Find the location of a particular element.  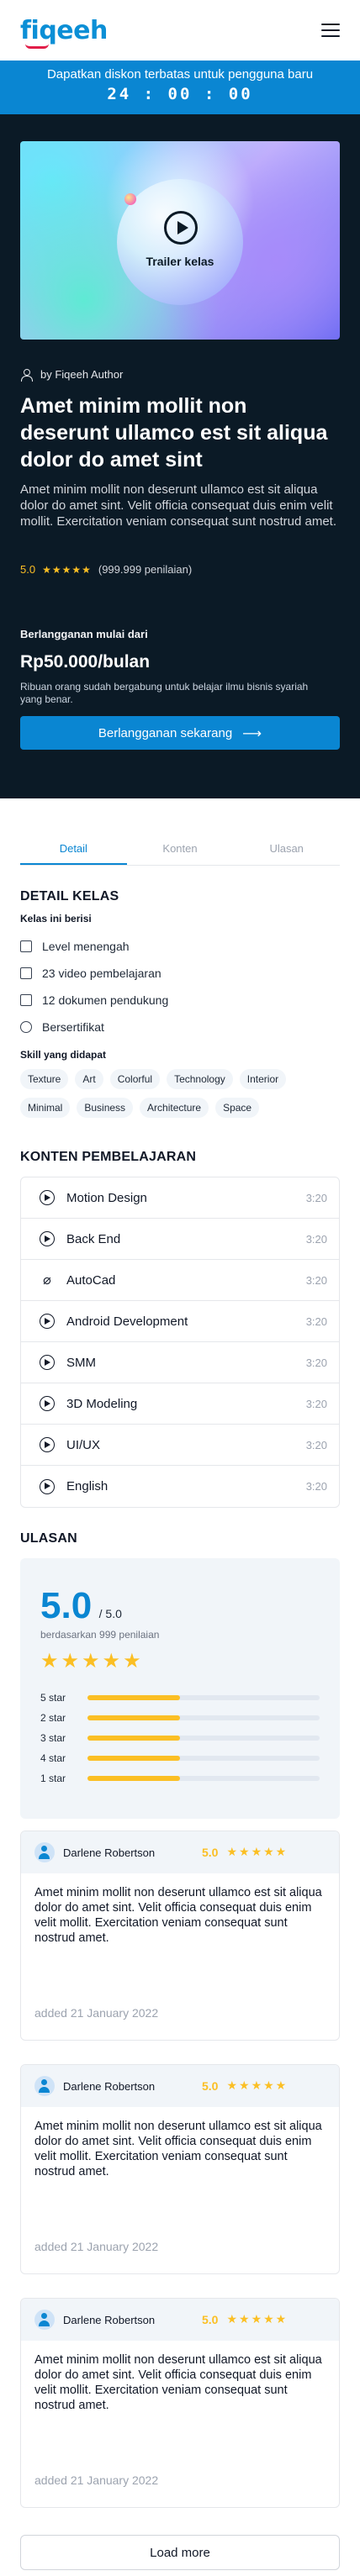

price: Rp50.000/bulan is located at coordinates (85, 662).